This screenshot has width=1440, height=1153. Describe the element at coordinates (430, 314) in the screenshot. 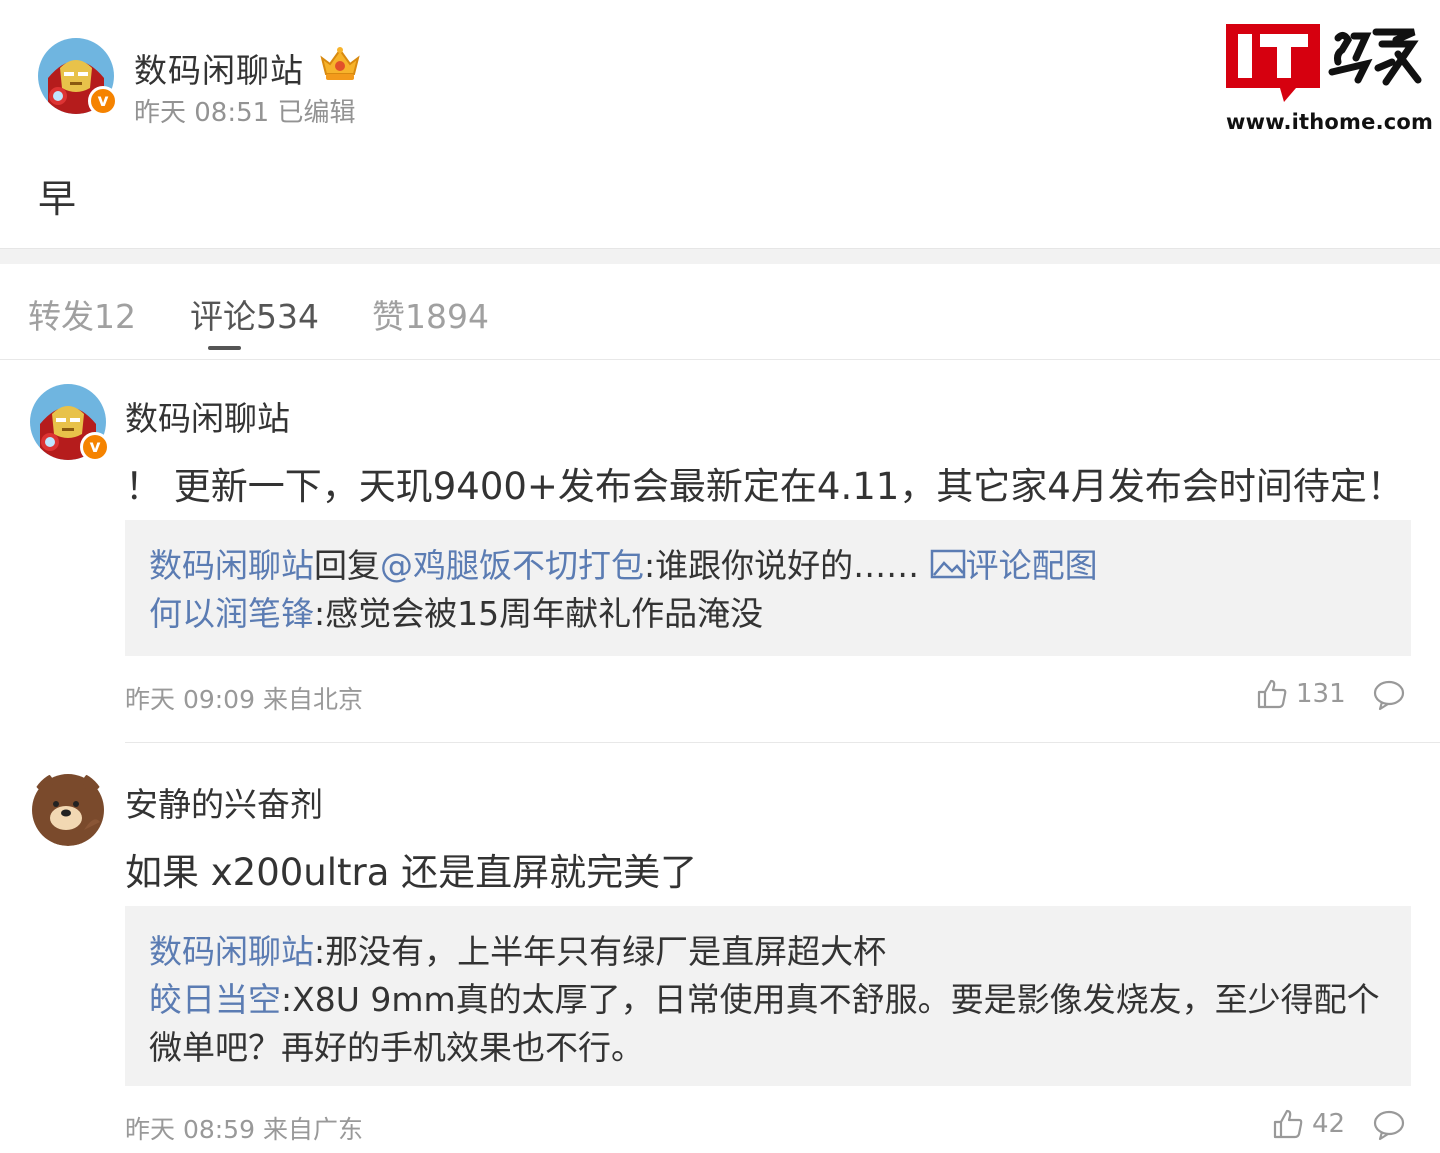

I see `tab-likes: 赞1894` at that location.